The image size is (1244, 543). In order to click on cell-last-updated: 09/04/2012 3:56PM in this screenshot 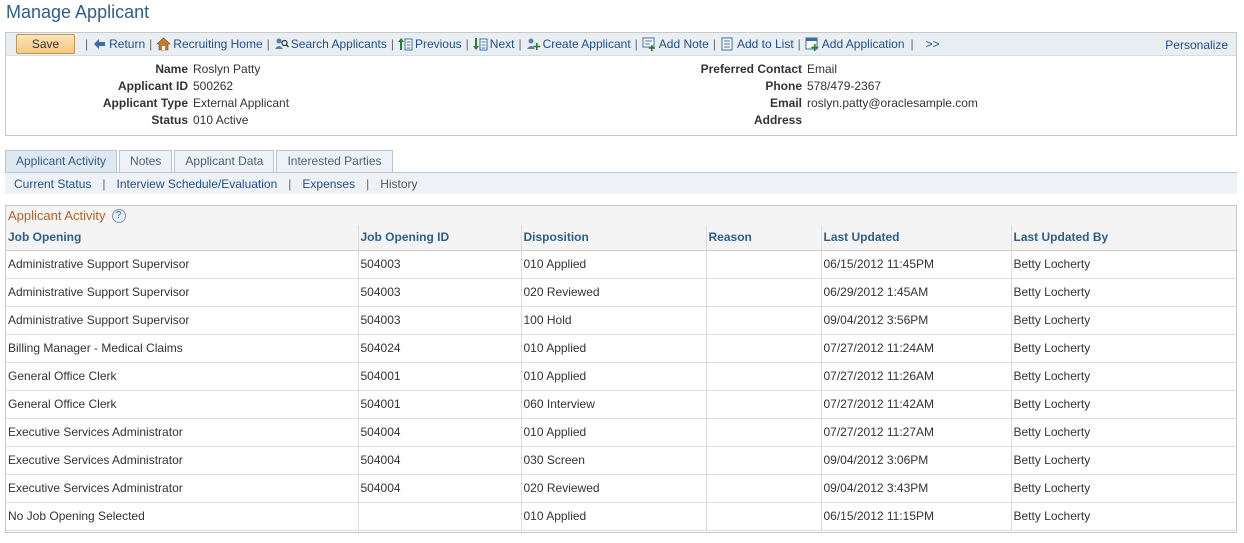, I will do `click(916, 320)`.